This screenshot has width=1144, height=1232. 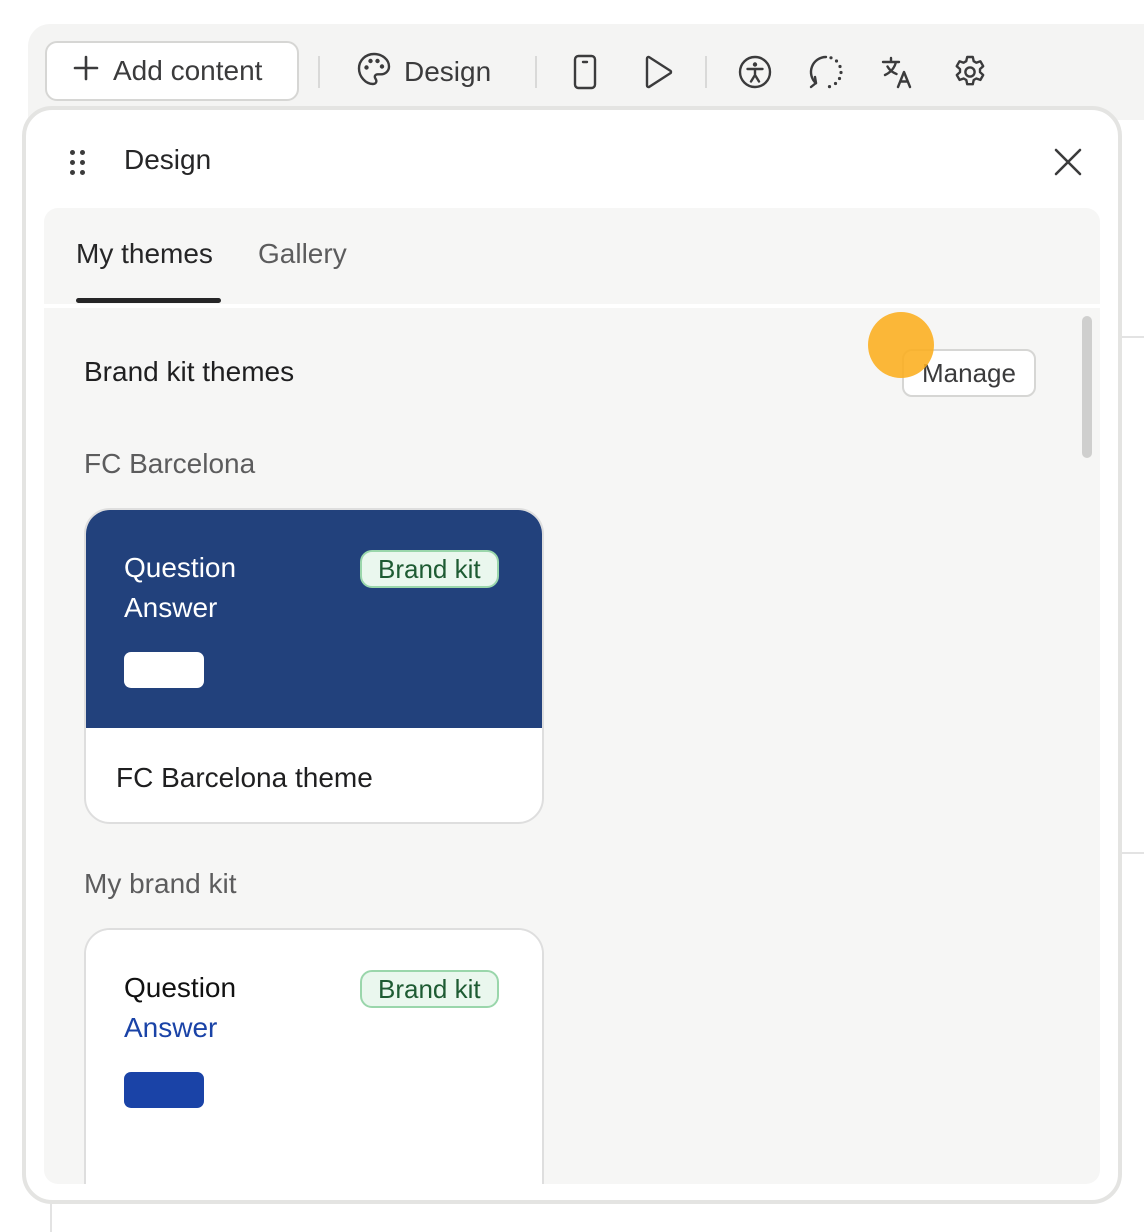 What do you see at coordinates (826, 72) in the screenshot?
I see `loading-icon` at bounding box center [826, 72].